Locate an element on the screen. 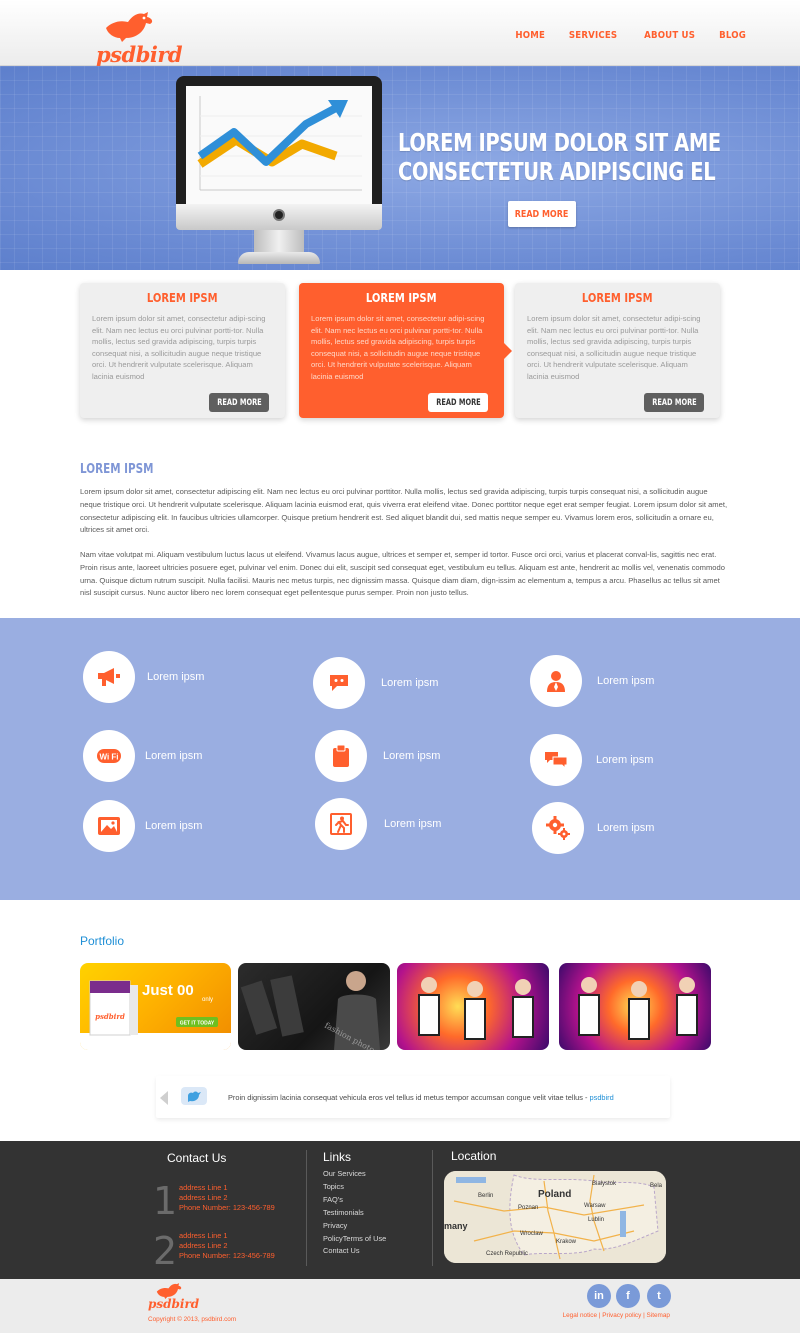 The height and width of the screenshot is (1333, 800). site-footer is located at coordinates (400, 1210).